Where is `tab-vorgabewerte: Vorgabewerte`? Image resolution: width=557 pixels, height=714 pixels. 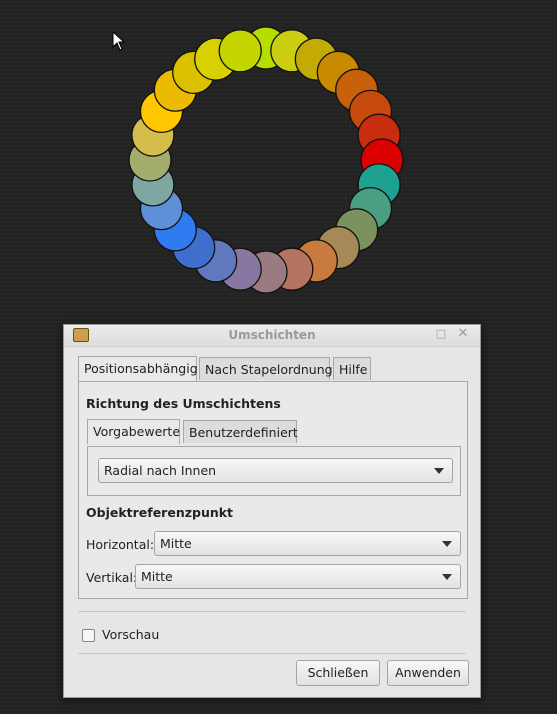
tab-vorgabewerte: Vorgabewerte is located at coordinates (133, 431).